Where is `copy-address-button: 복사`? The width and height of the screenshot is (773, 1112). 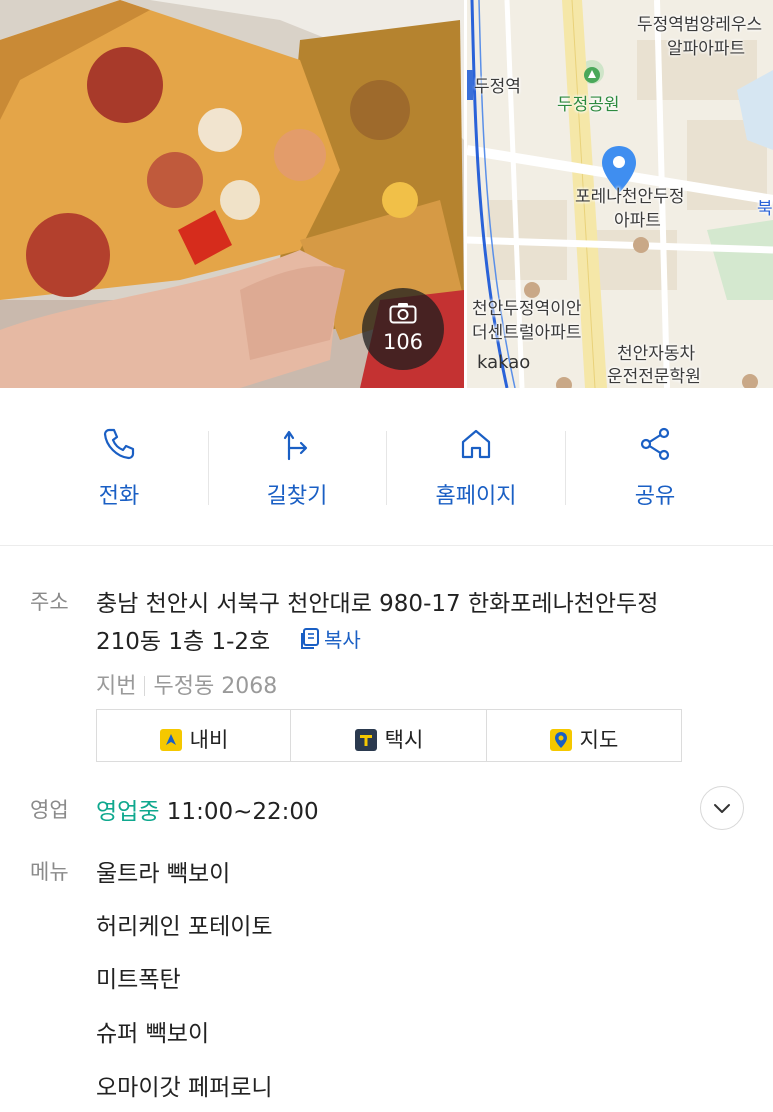
copy-address-button: 복사 is located at coordinates (330, 638).